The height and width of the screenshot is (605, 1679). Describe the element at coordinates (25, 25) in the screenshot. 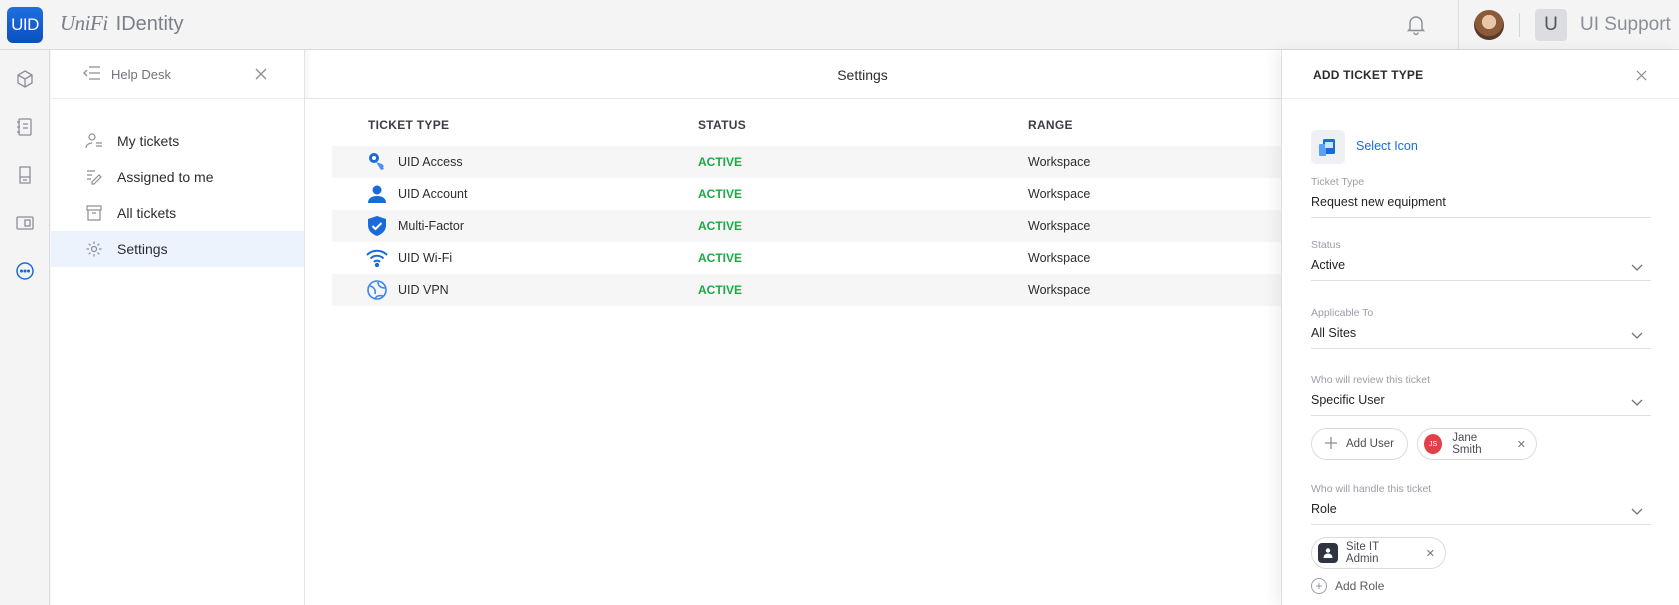

I see `uid-logo: UID` at that location.